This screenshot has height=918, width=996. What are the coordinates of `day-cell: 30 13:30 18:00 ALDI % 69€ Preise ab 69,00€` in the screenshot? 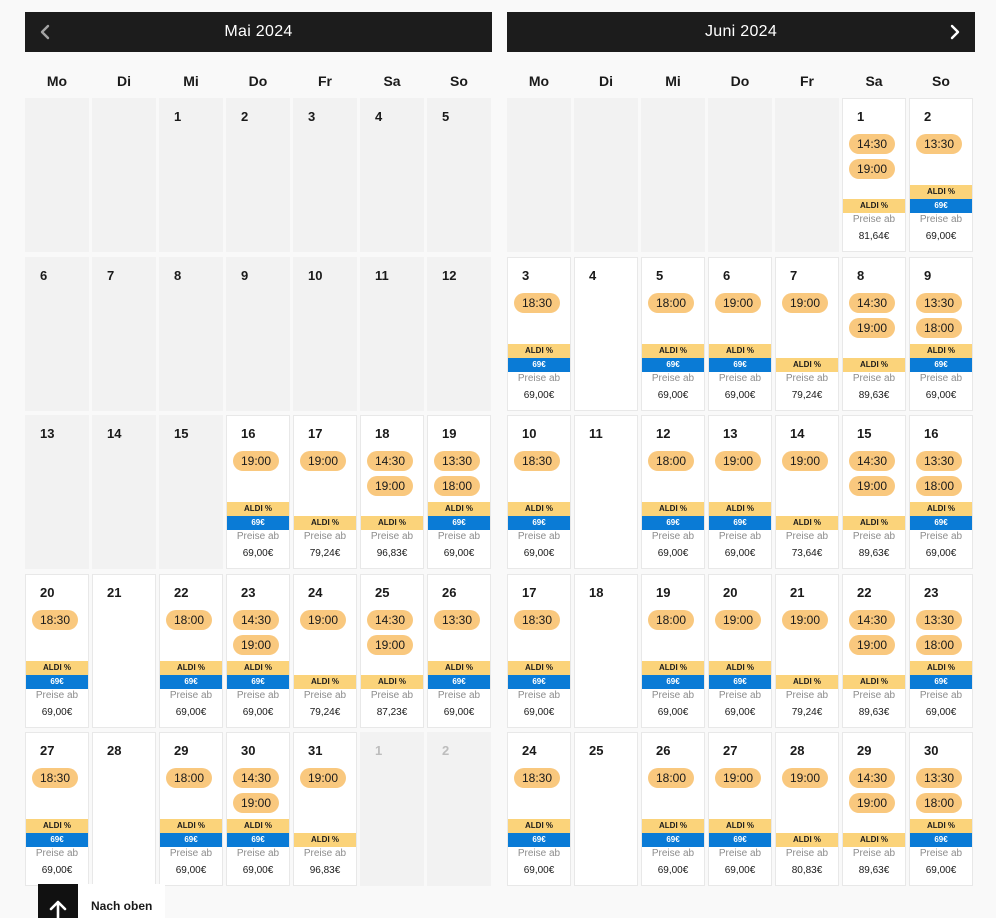 It's located at (941, 809).